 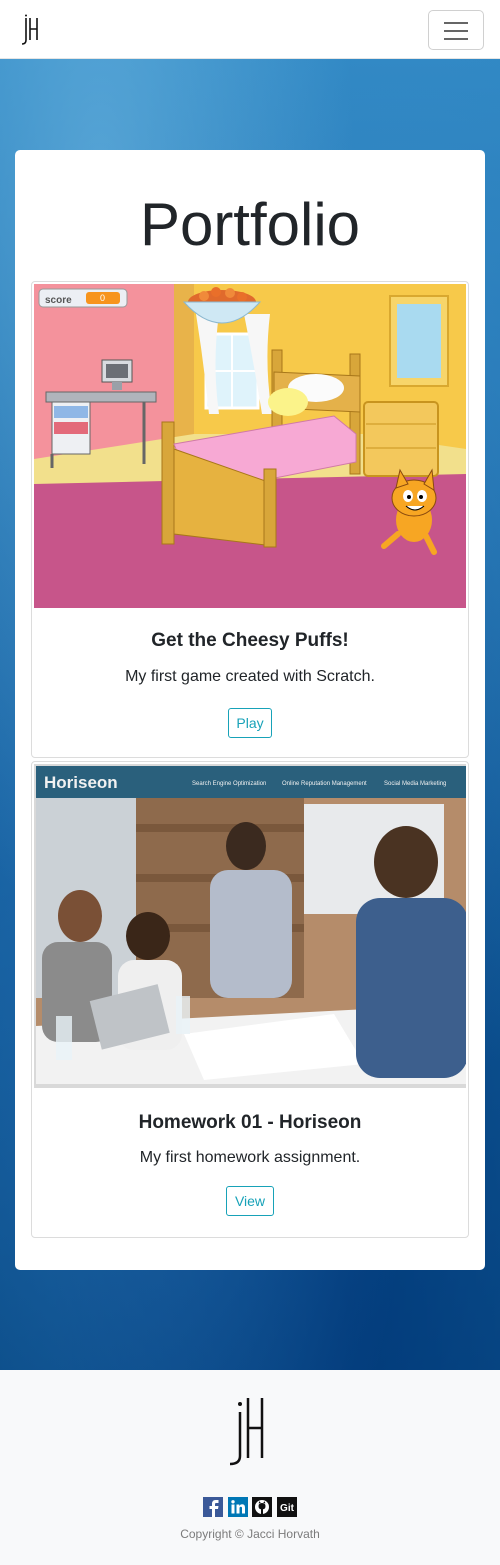 What do you see at coordinates (250, 29) in the screenshot?
I see `navbar` at bounding box center [250, 29].